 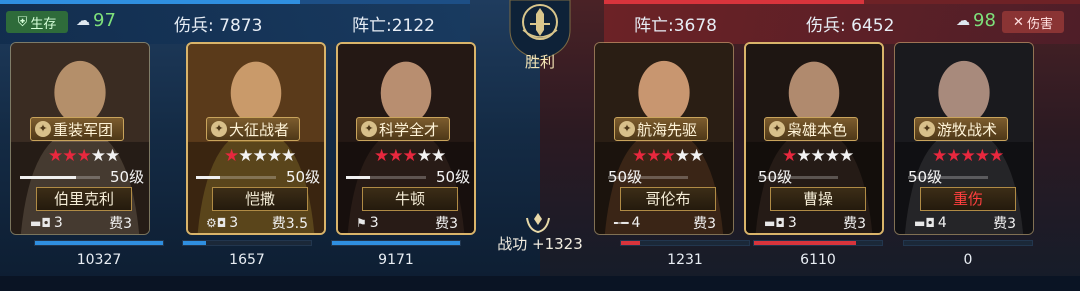 I want to click on hero-attributes: ▬◘ 3 费3, so click(x=815, y=223).